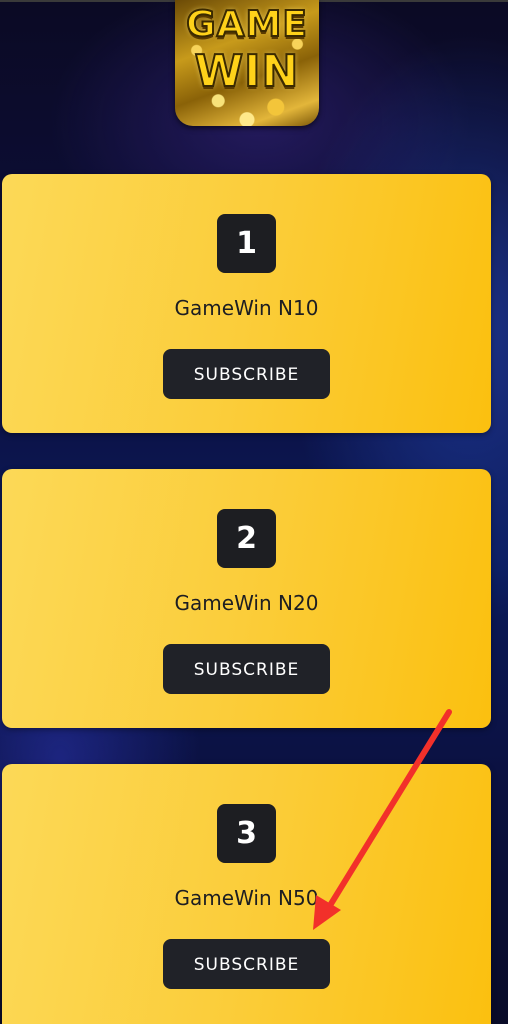 Image resolution: width=508 pixels, height=1024 pixels. Describe the element at coordinates (246, 243) in the screenshot. I see `plan-number-badge: 1` at that location.